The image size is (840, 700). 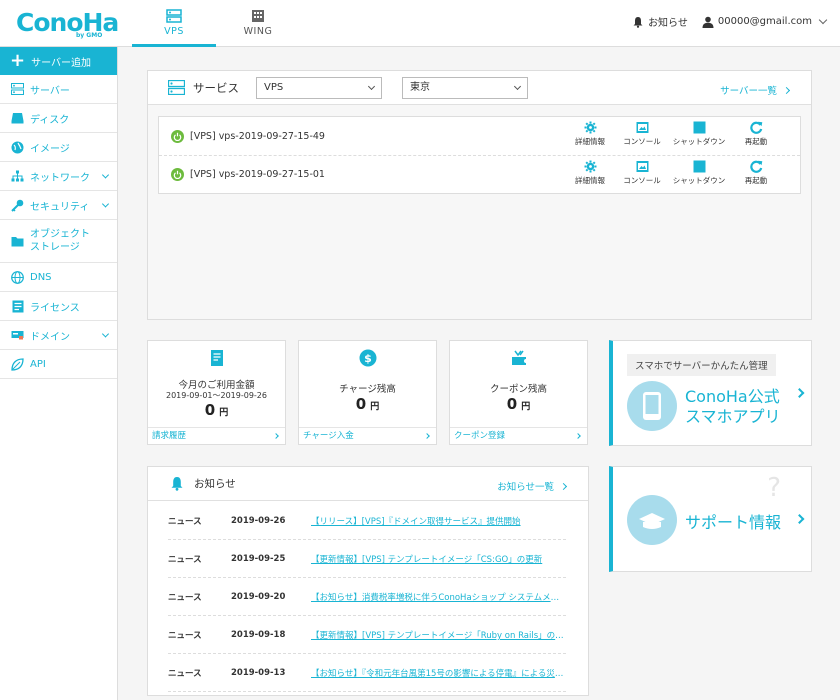 What do you see at coordinates (50, 120) in the screenshot?
I see `sidebar-item-label: ディスク` at bounding box center [50, 120].